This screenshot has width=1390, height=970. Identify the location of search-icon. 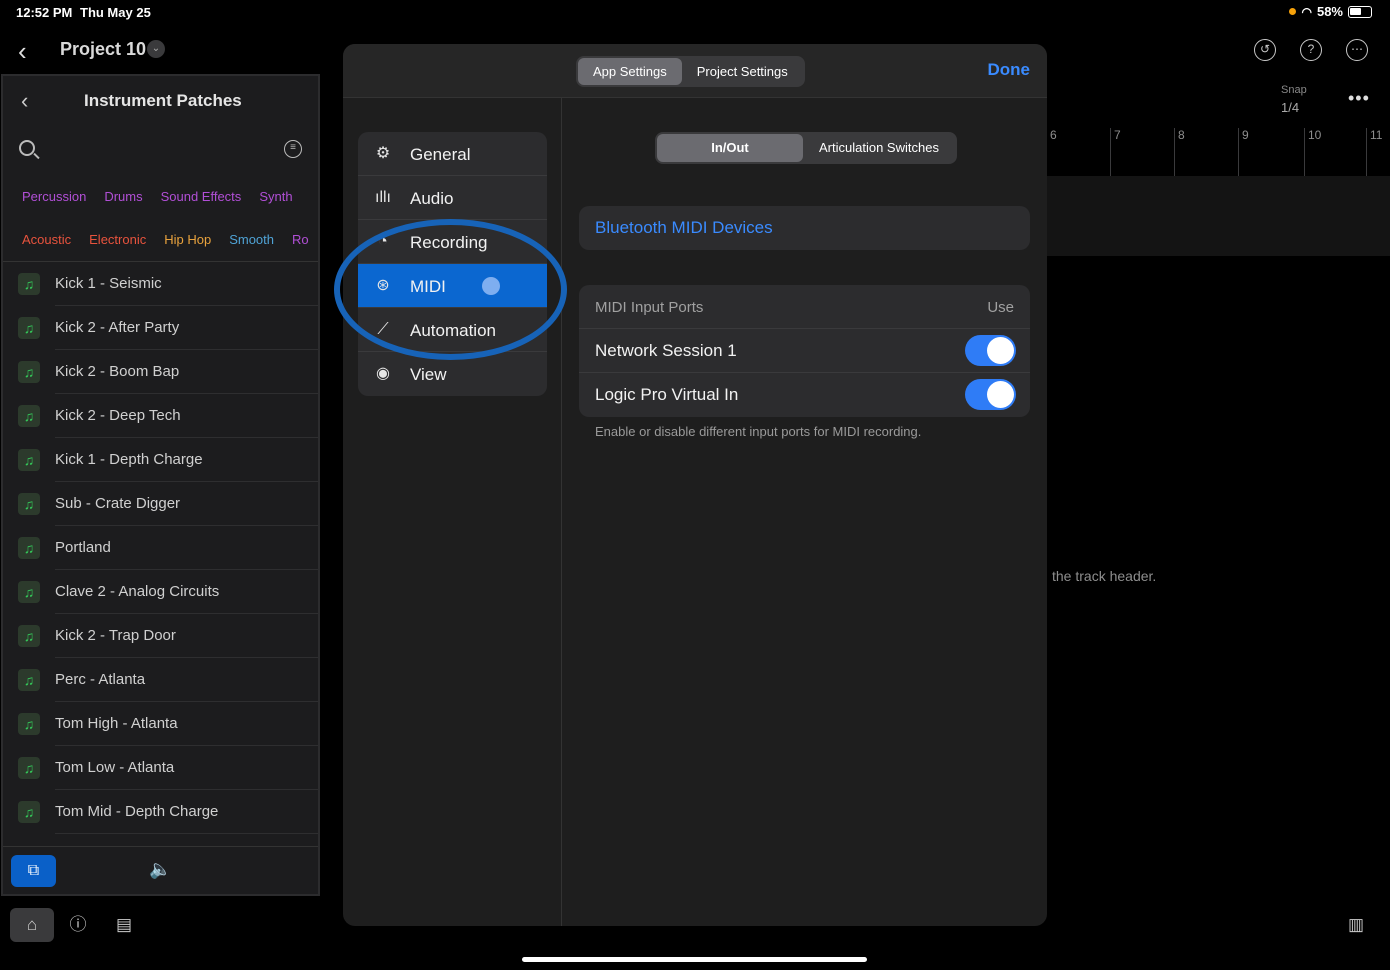
(27, 148).